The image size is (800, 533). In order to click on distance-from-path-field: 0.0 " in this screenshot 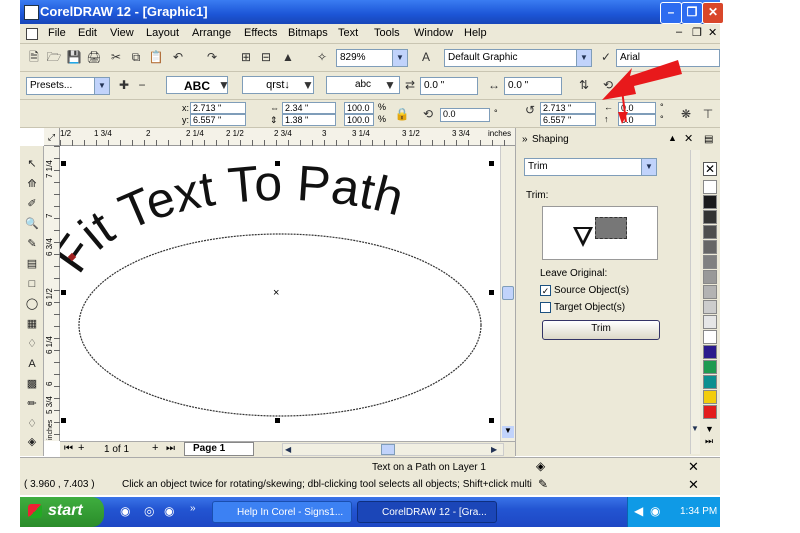, I will do `click(449, 86)`.